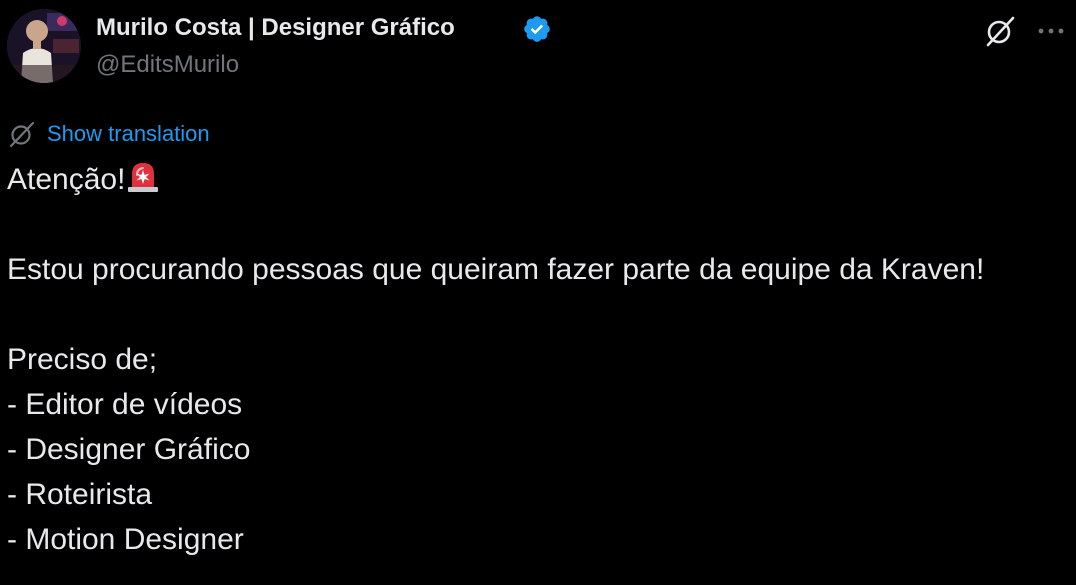 The height and width of the screenshot is (585, 1076). What do you see at coordinates (1000, 31) in the screenshot?
I see `grok-icon` at bounding box center [1000, 31].